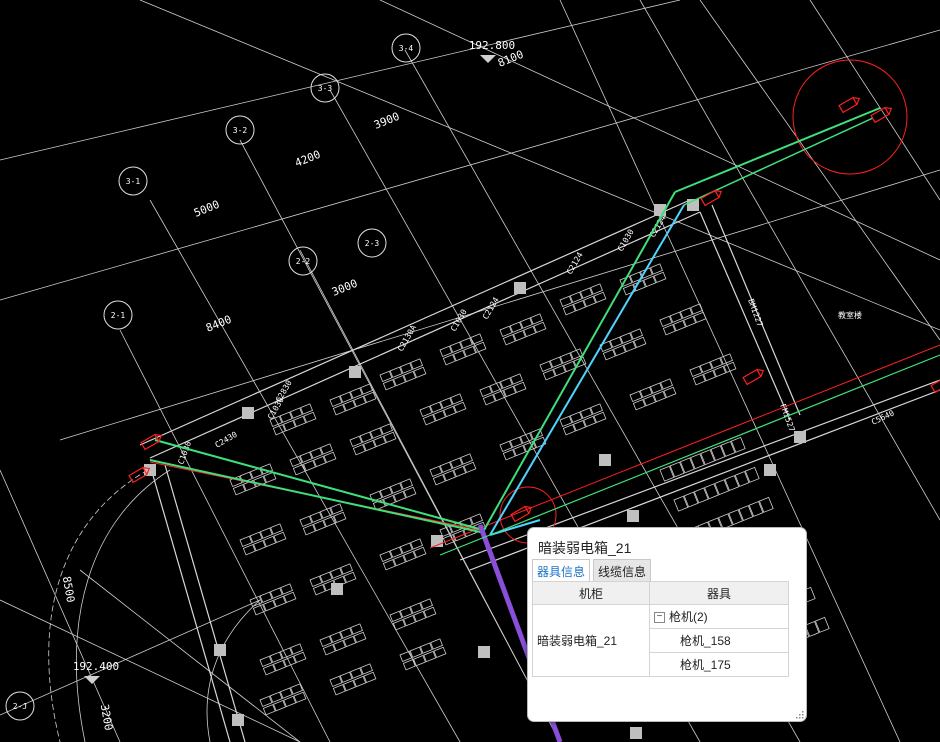 The image size is (940, 742). What do you see at coordinates (372, 243) in the screenshot?
I see `axis-label: 2-3` at bounding box center [372, 243].